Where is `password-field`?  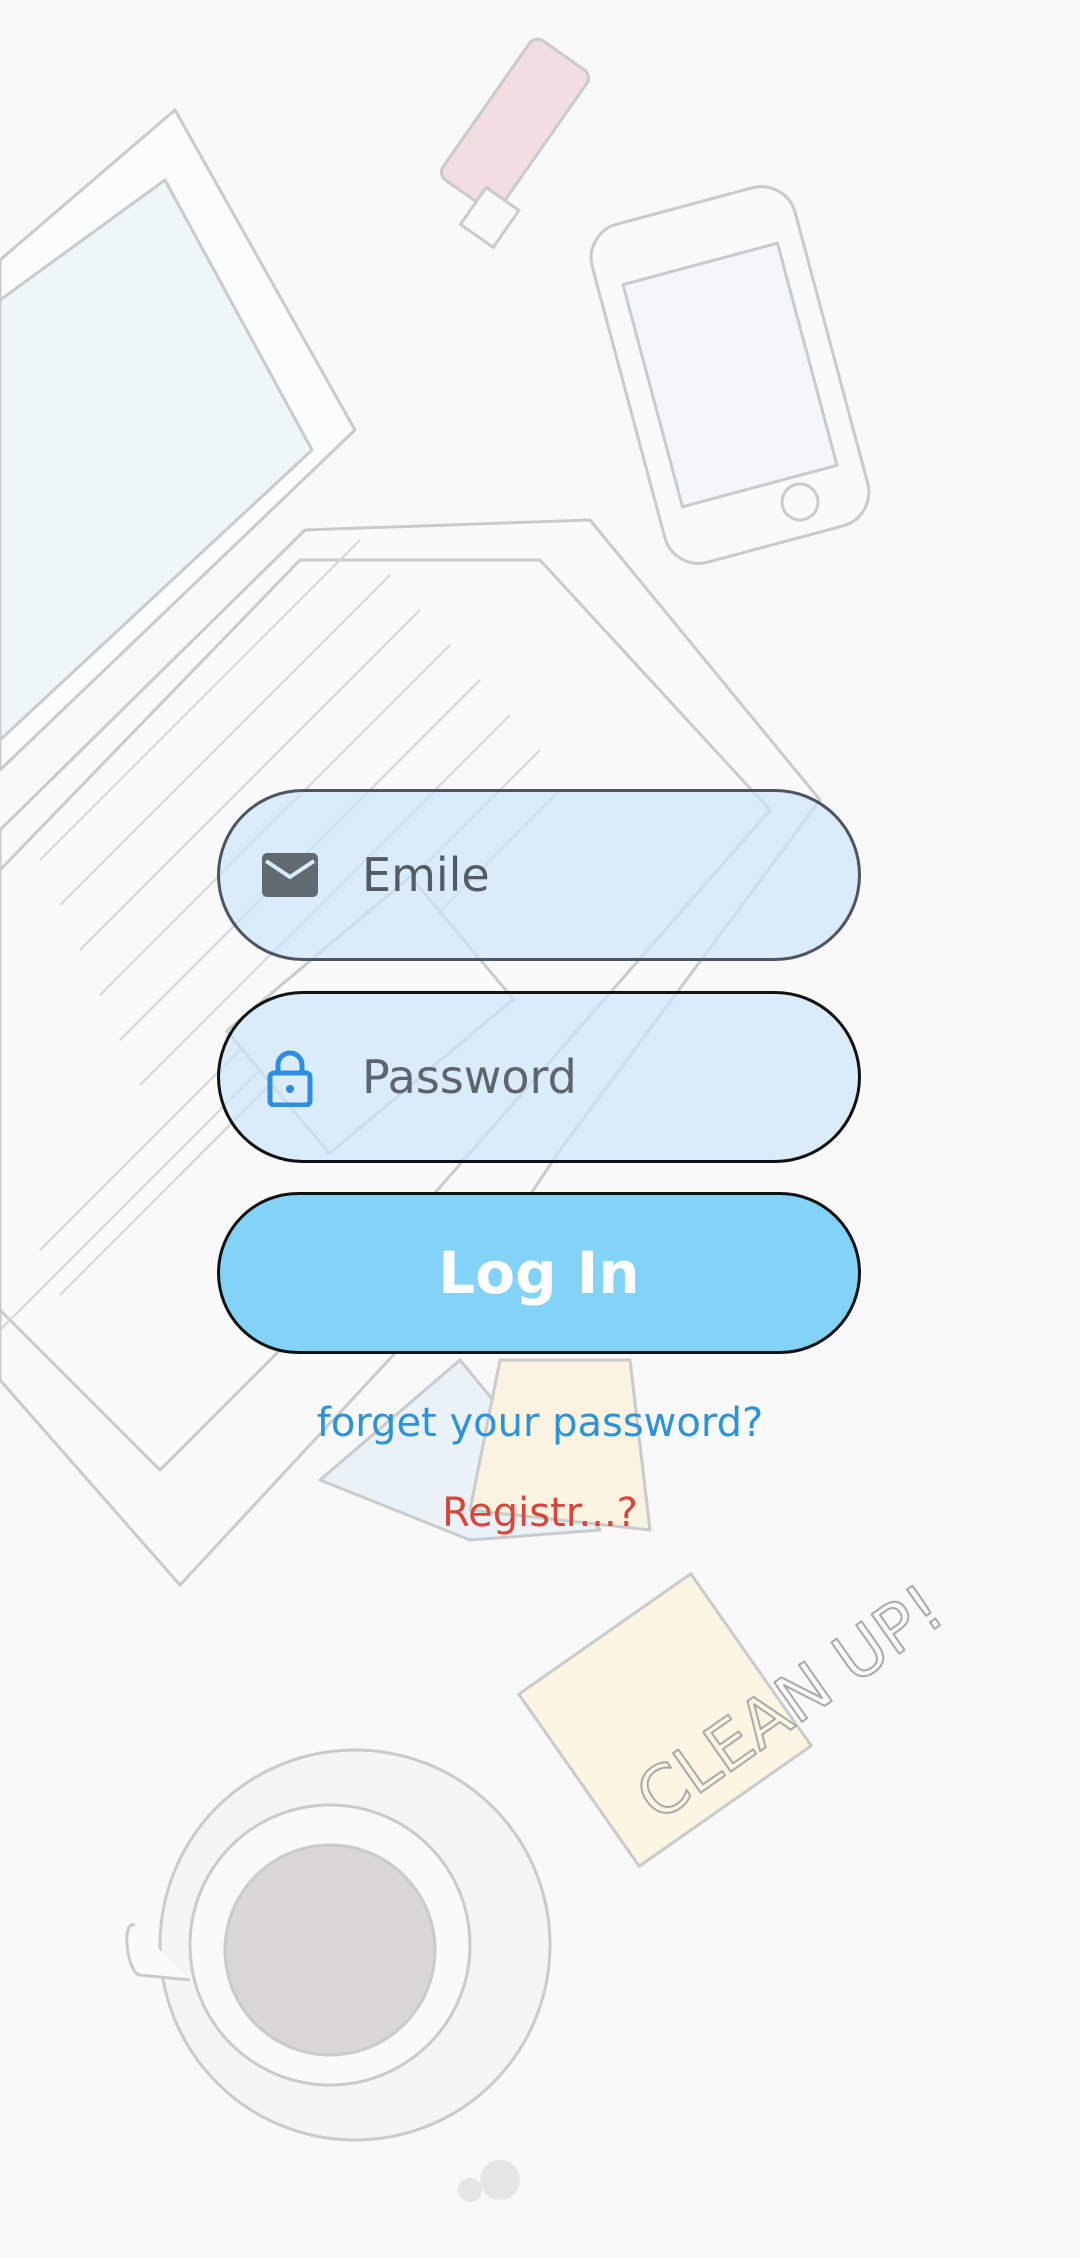 password-field is located at coordinates (539, 1077).